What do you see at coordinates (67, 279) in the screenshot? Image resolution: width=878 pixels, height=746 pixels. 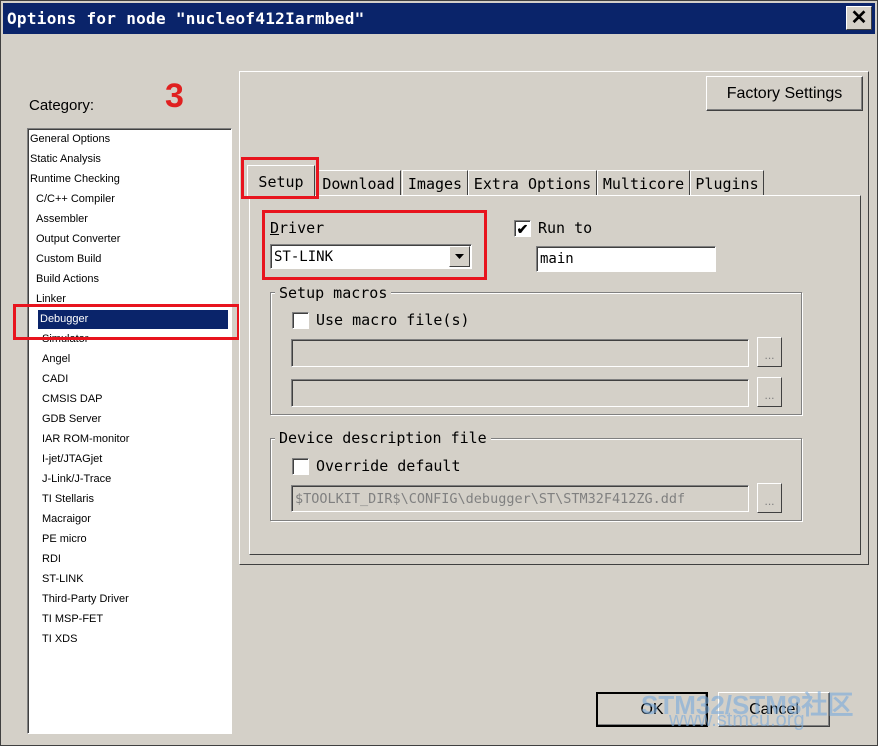 I see `category-item-build-actions: Build Actions` at bounding box center [67, 279].